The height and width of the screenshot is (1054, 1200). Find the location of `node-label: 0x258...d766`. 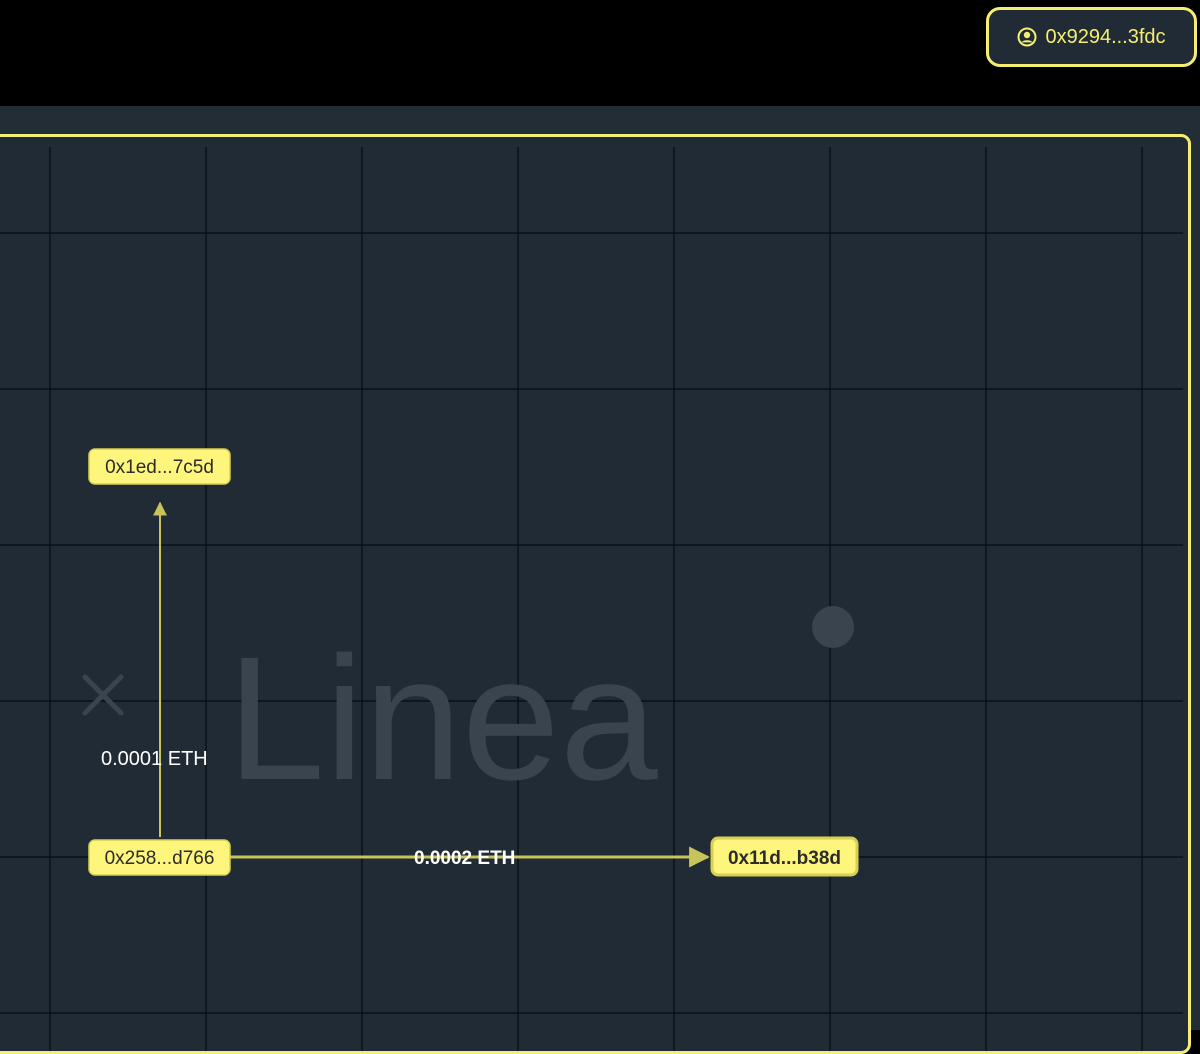

node-label: 0x258...d766 is located at coordinates (160, 858).